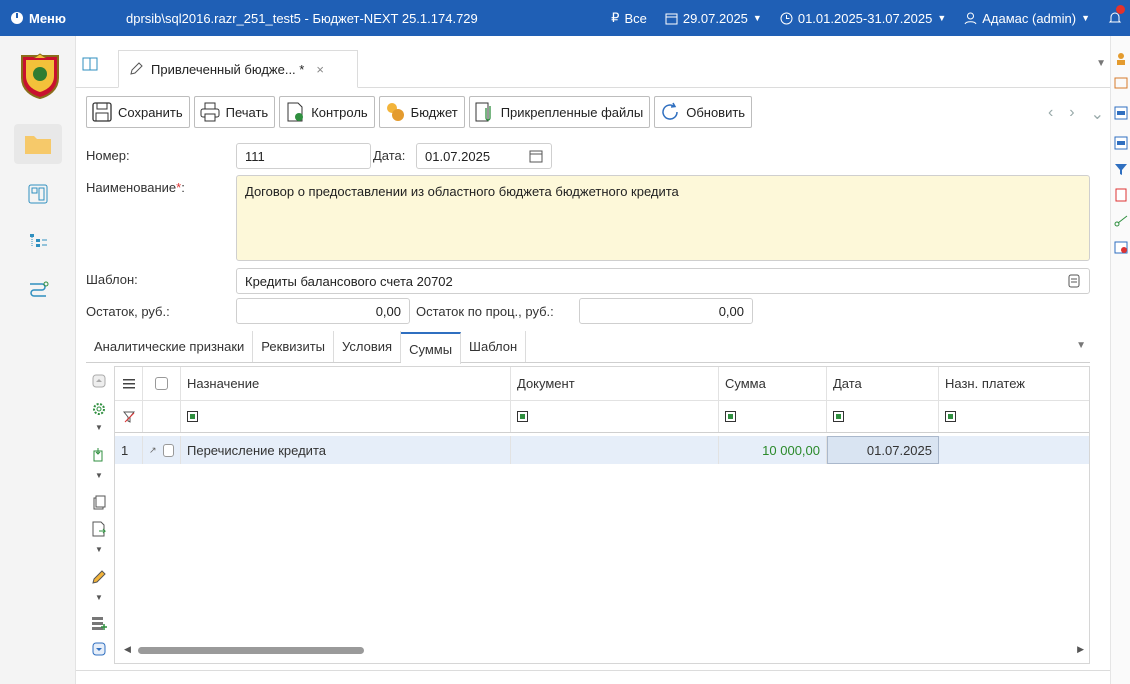  Describe the element at coordinates (602, 650) in the screenshot. I see `horizontal-scrollbar: ◀ ▶` at that location.